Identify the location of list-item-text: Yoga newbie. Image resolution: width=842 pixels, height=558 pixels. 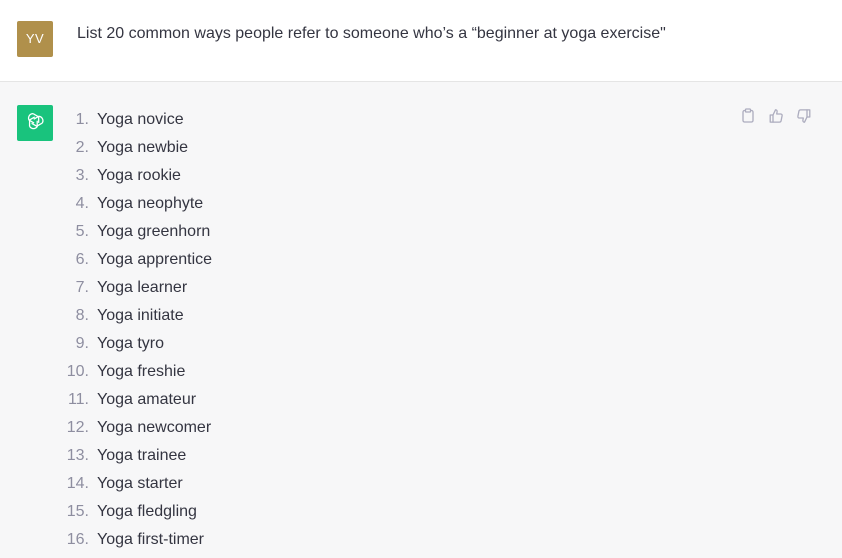
(143, 147).